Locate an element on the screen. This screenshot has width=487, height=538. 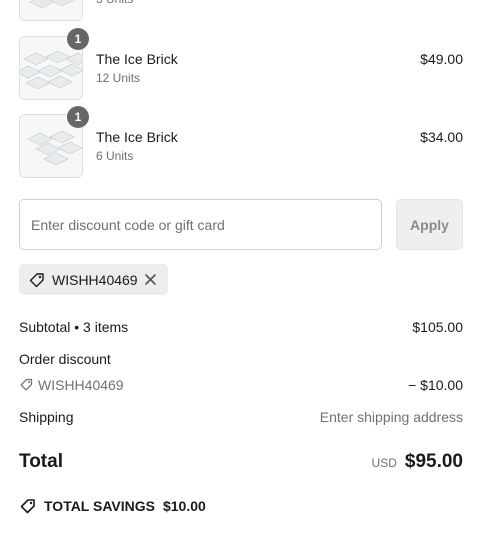
applied-discount-code: WISHH40469 is located at coordinates (95, 279).